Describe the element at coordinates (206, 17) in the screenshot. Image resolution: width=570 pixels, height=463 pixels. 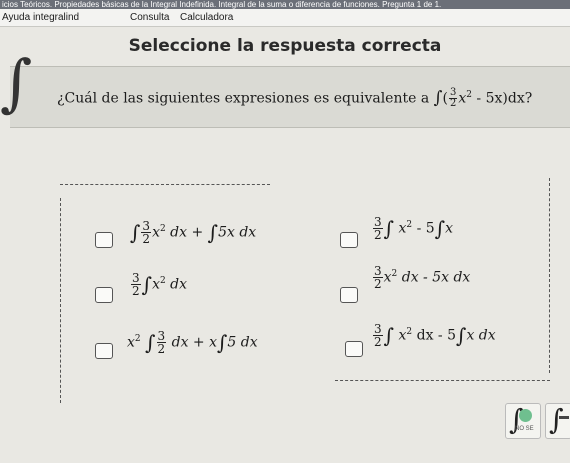
I see `menu-item-calculator: Calculadora` at that location.